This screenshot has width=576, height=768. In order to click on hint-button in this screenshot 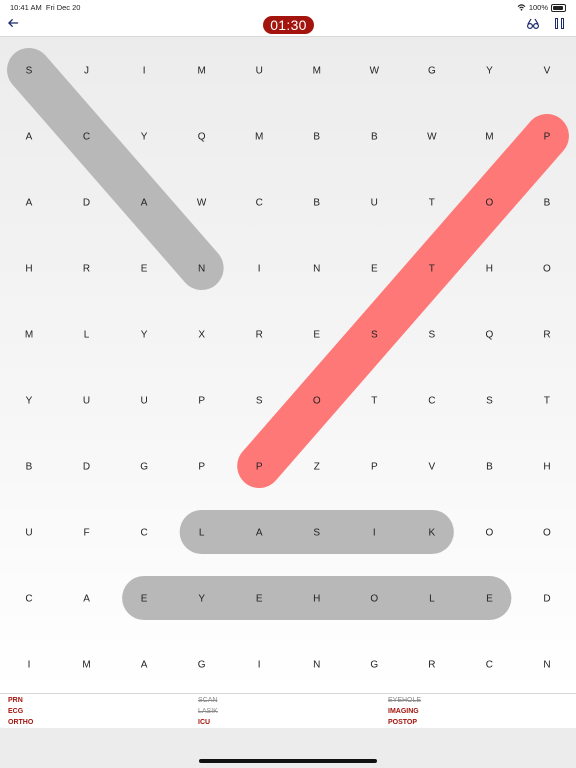, I will do `click(533, 24)`.